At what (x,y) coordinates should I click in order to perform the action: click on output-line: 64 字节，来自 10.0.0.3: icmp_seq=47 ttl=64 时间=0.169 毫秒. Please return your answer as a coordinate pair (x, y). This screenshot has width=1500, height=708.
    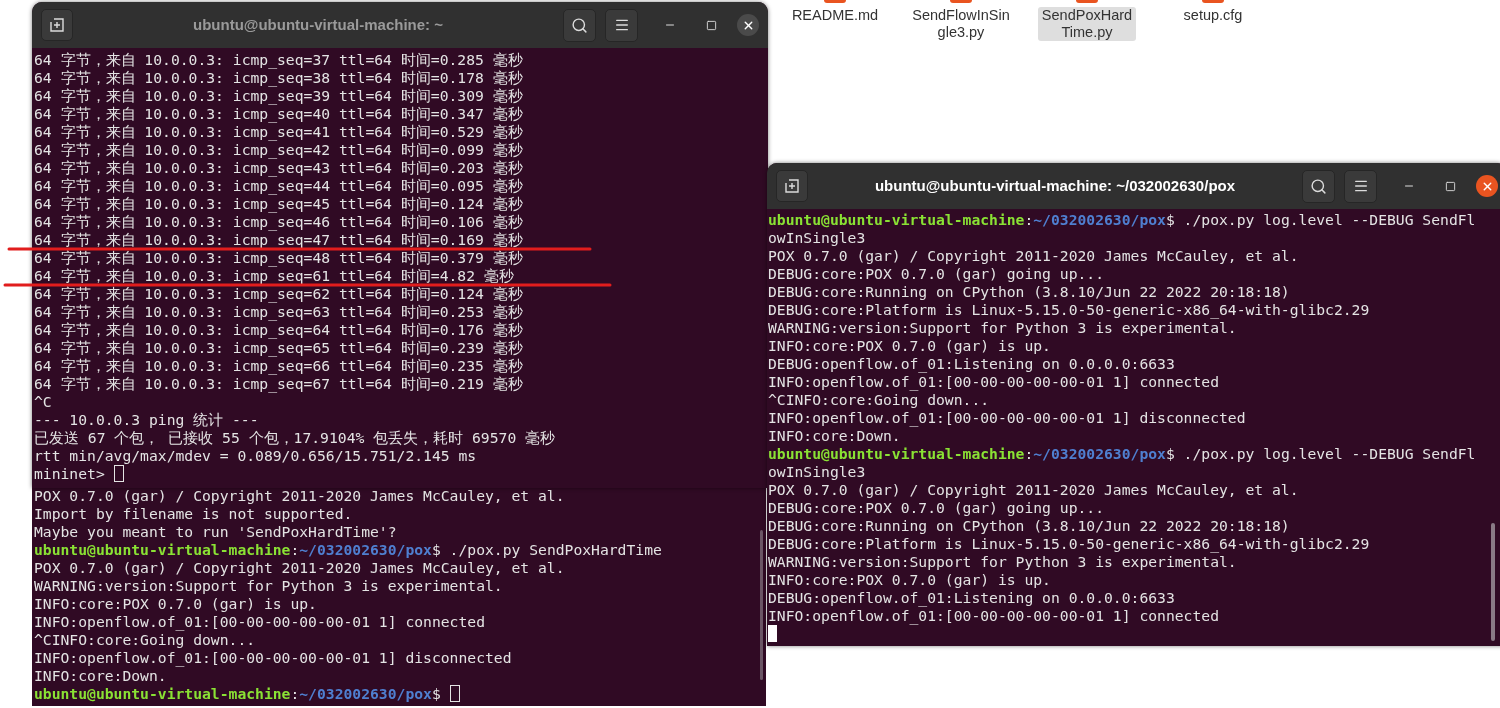
    Looking at the image, I should click on (278, 239).